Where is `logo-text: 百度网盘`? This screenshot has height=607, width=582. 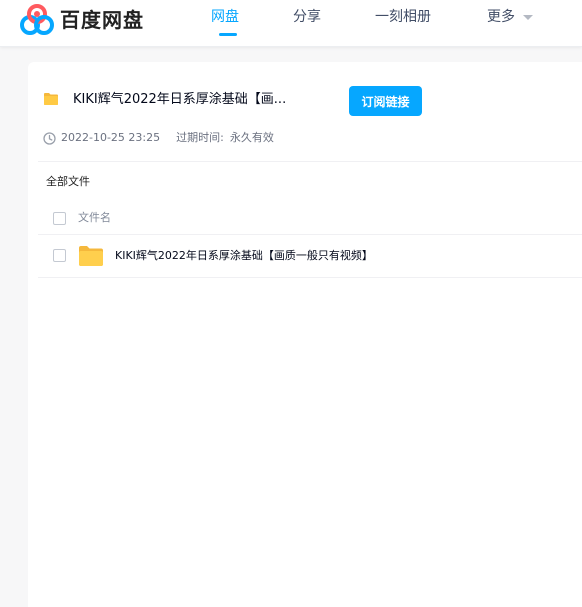 logo-text: 百度网盘 is located at coordinates (102, 20).